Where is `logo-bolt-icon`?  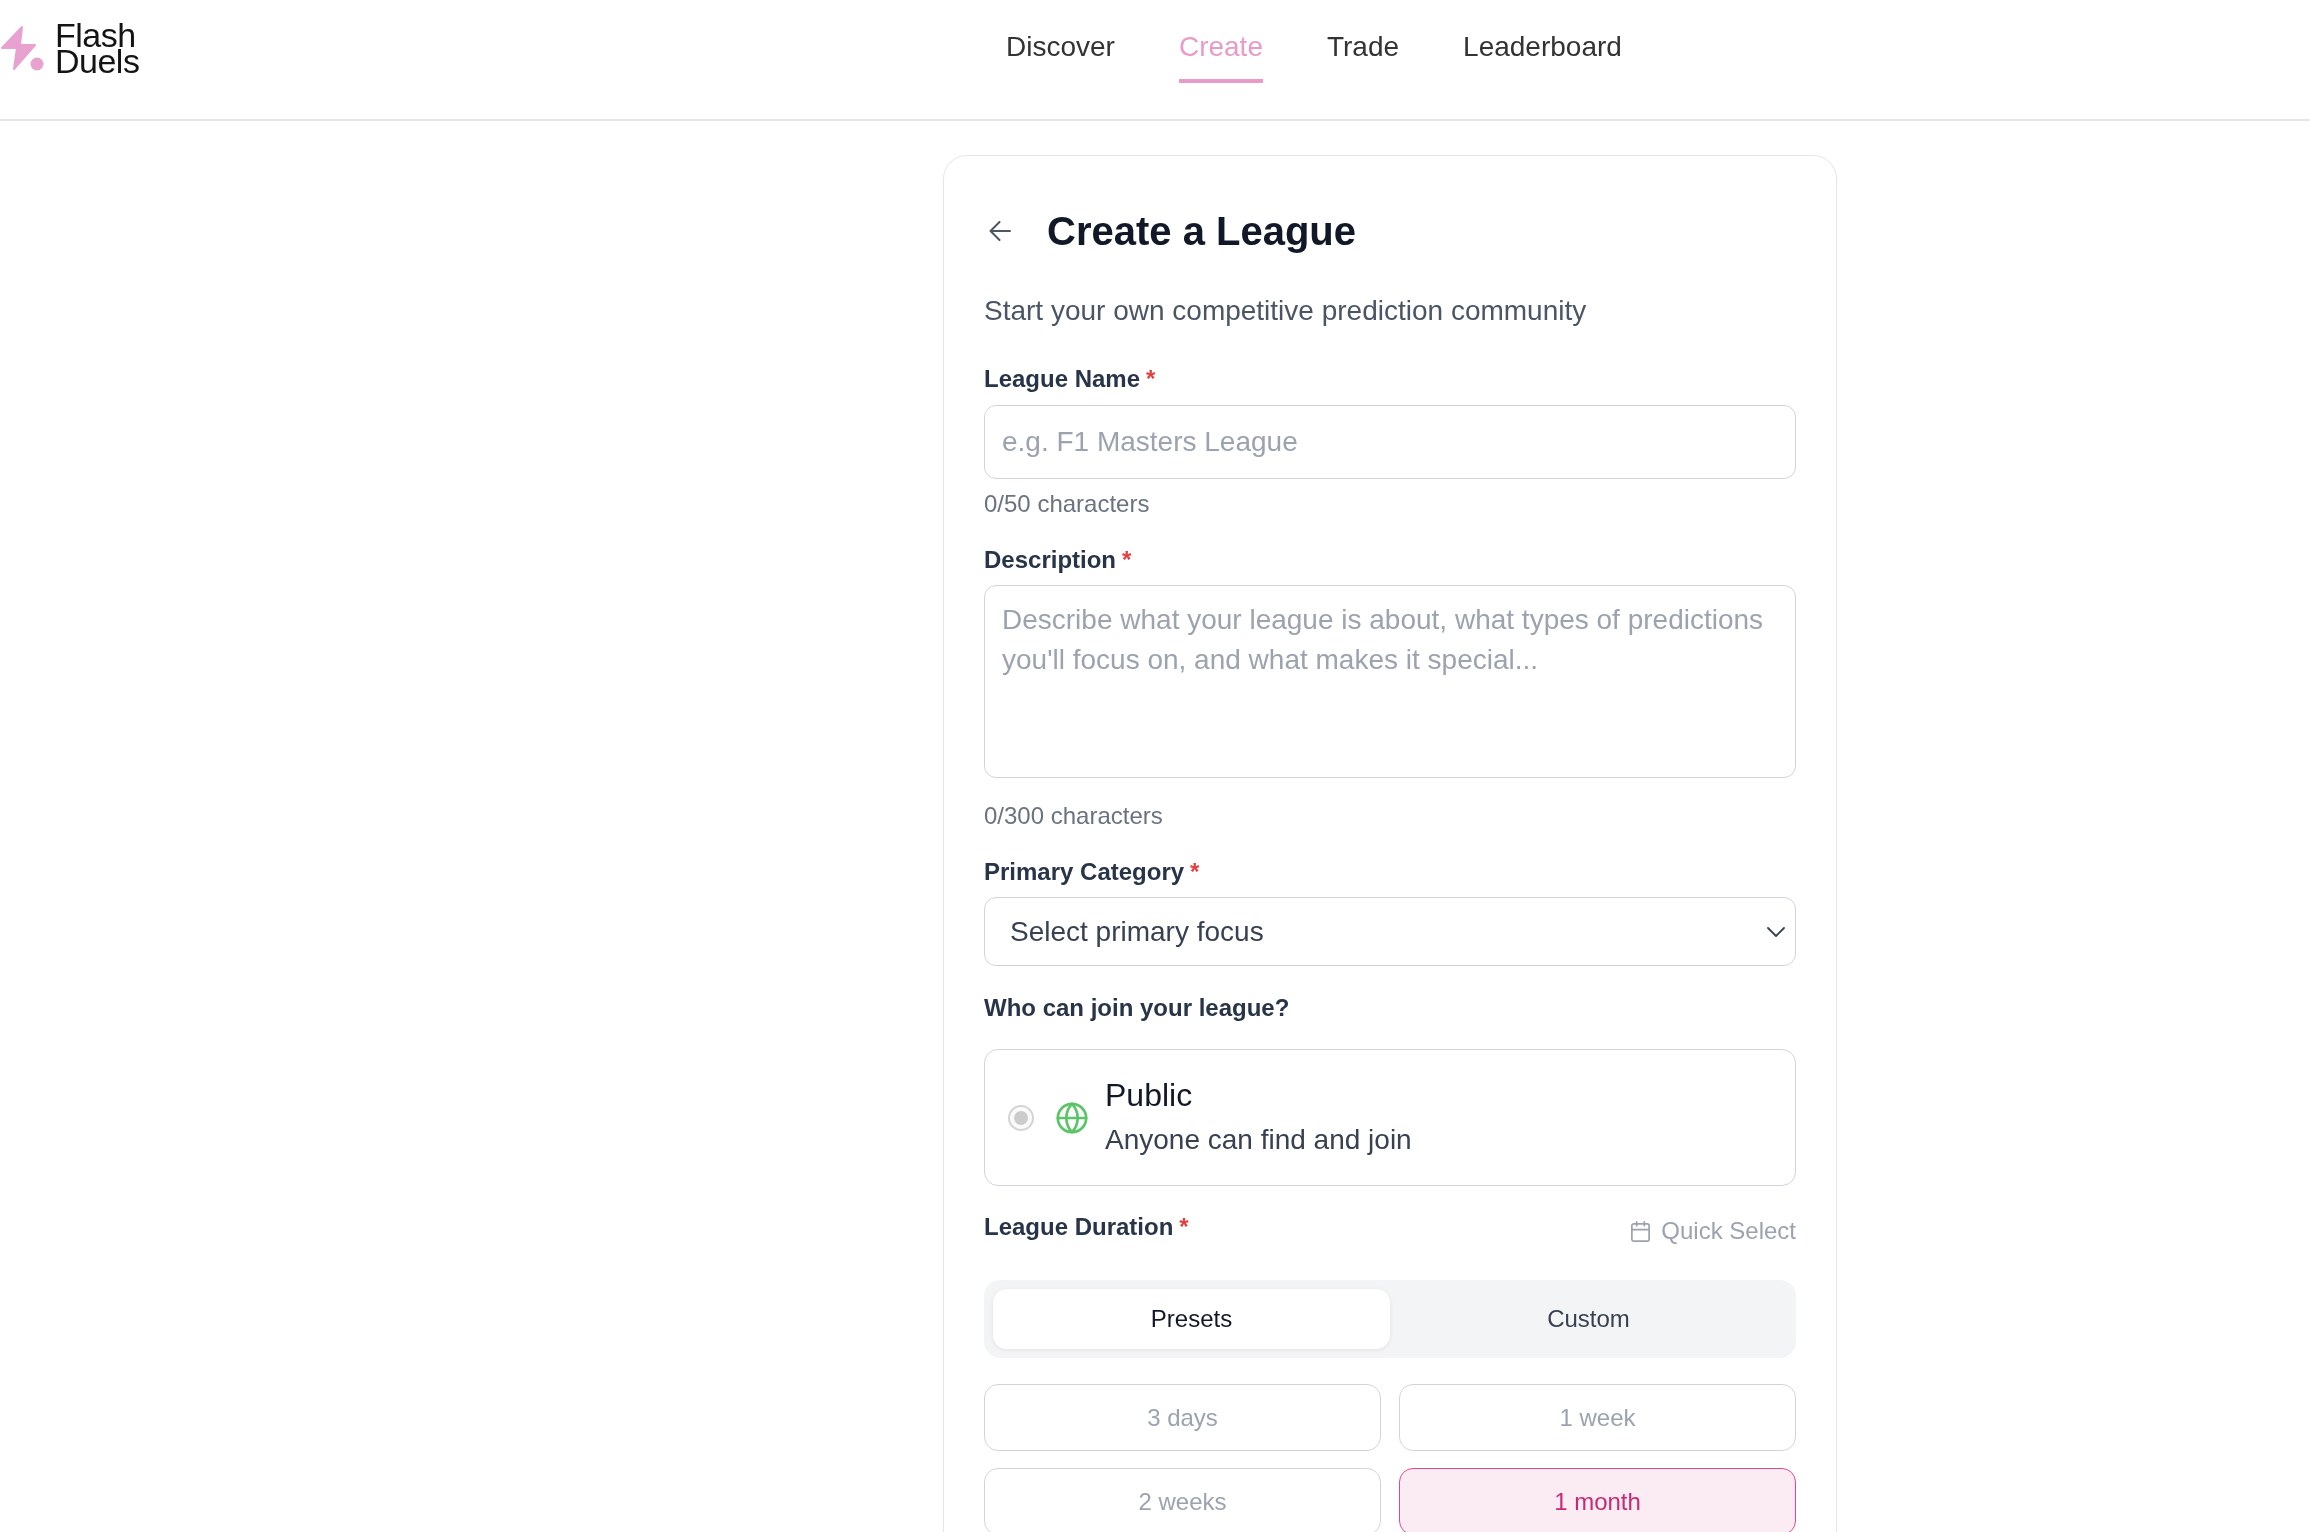 logo-bolt-icon is located at coordinates (22, 48).